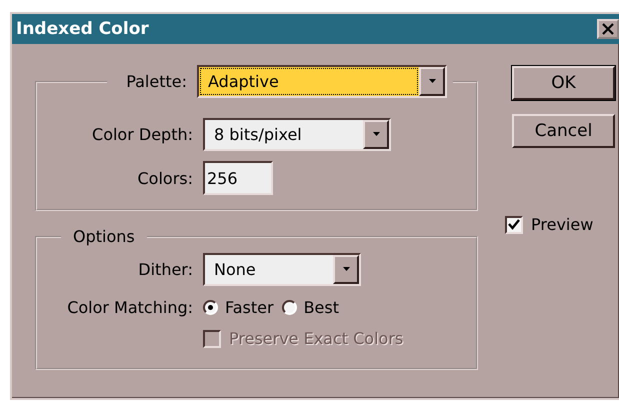 This screenshot has height=401, width=619. I want to click on radio-label: Best, so click(322, 307).